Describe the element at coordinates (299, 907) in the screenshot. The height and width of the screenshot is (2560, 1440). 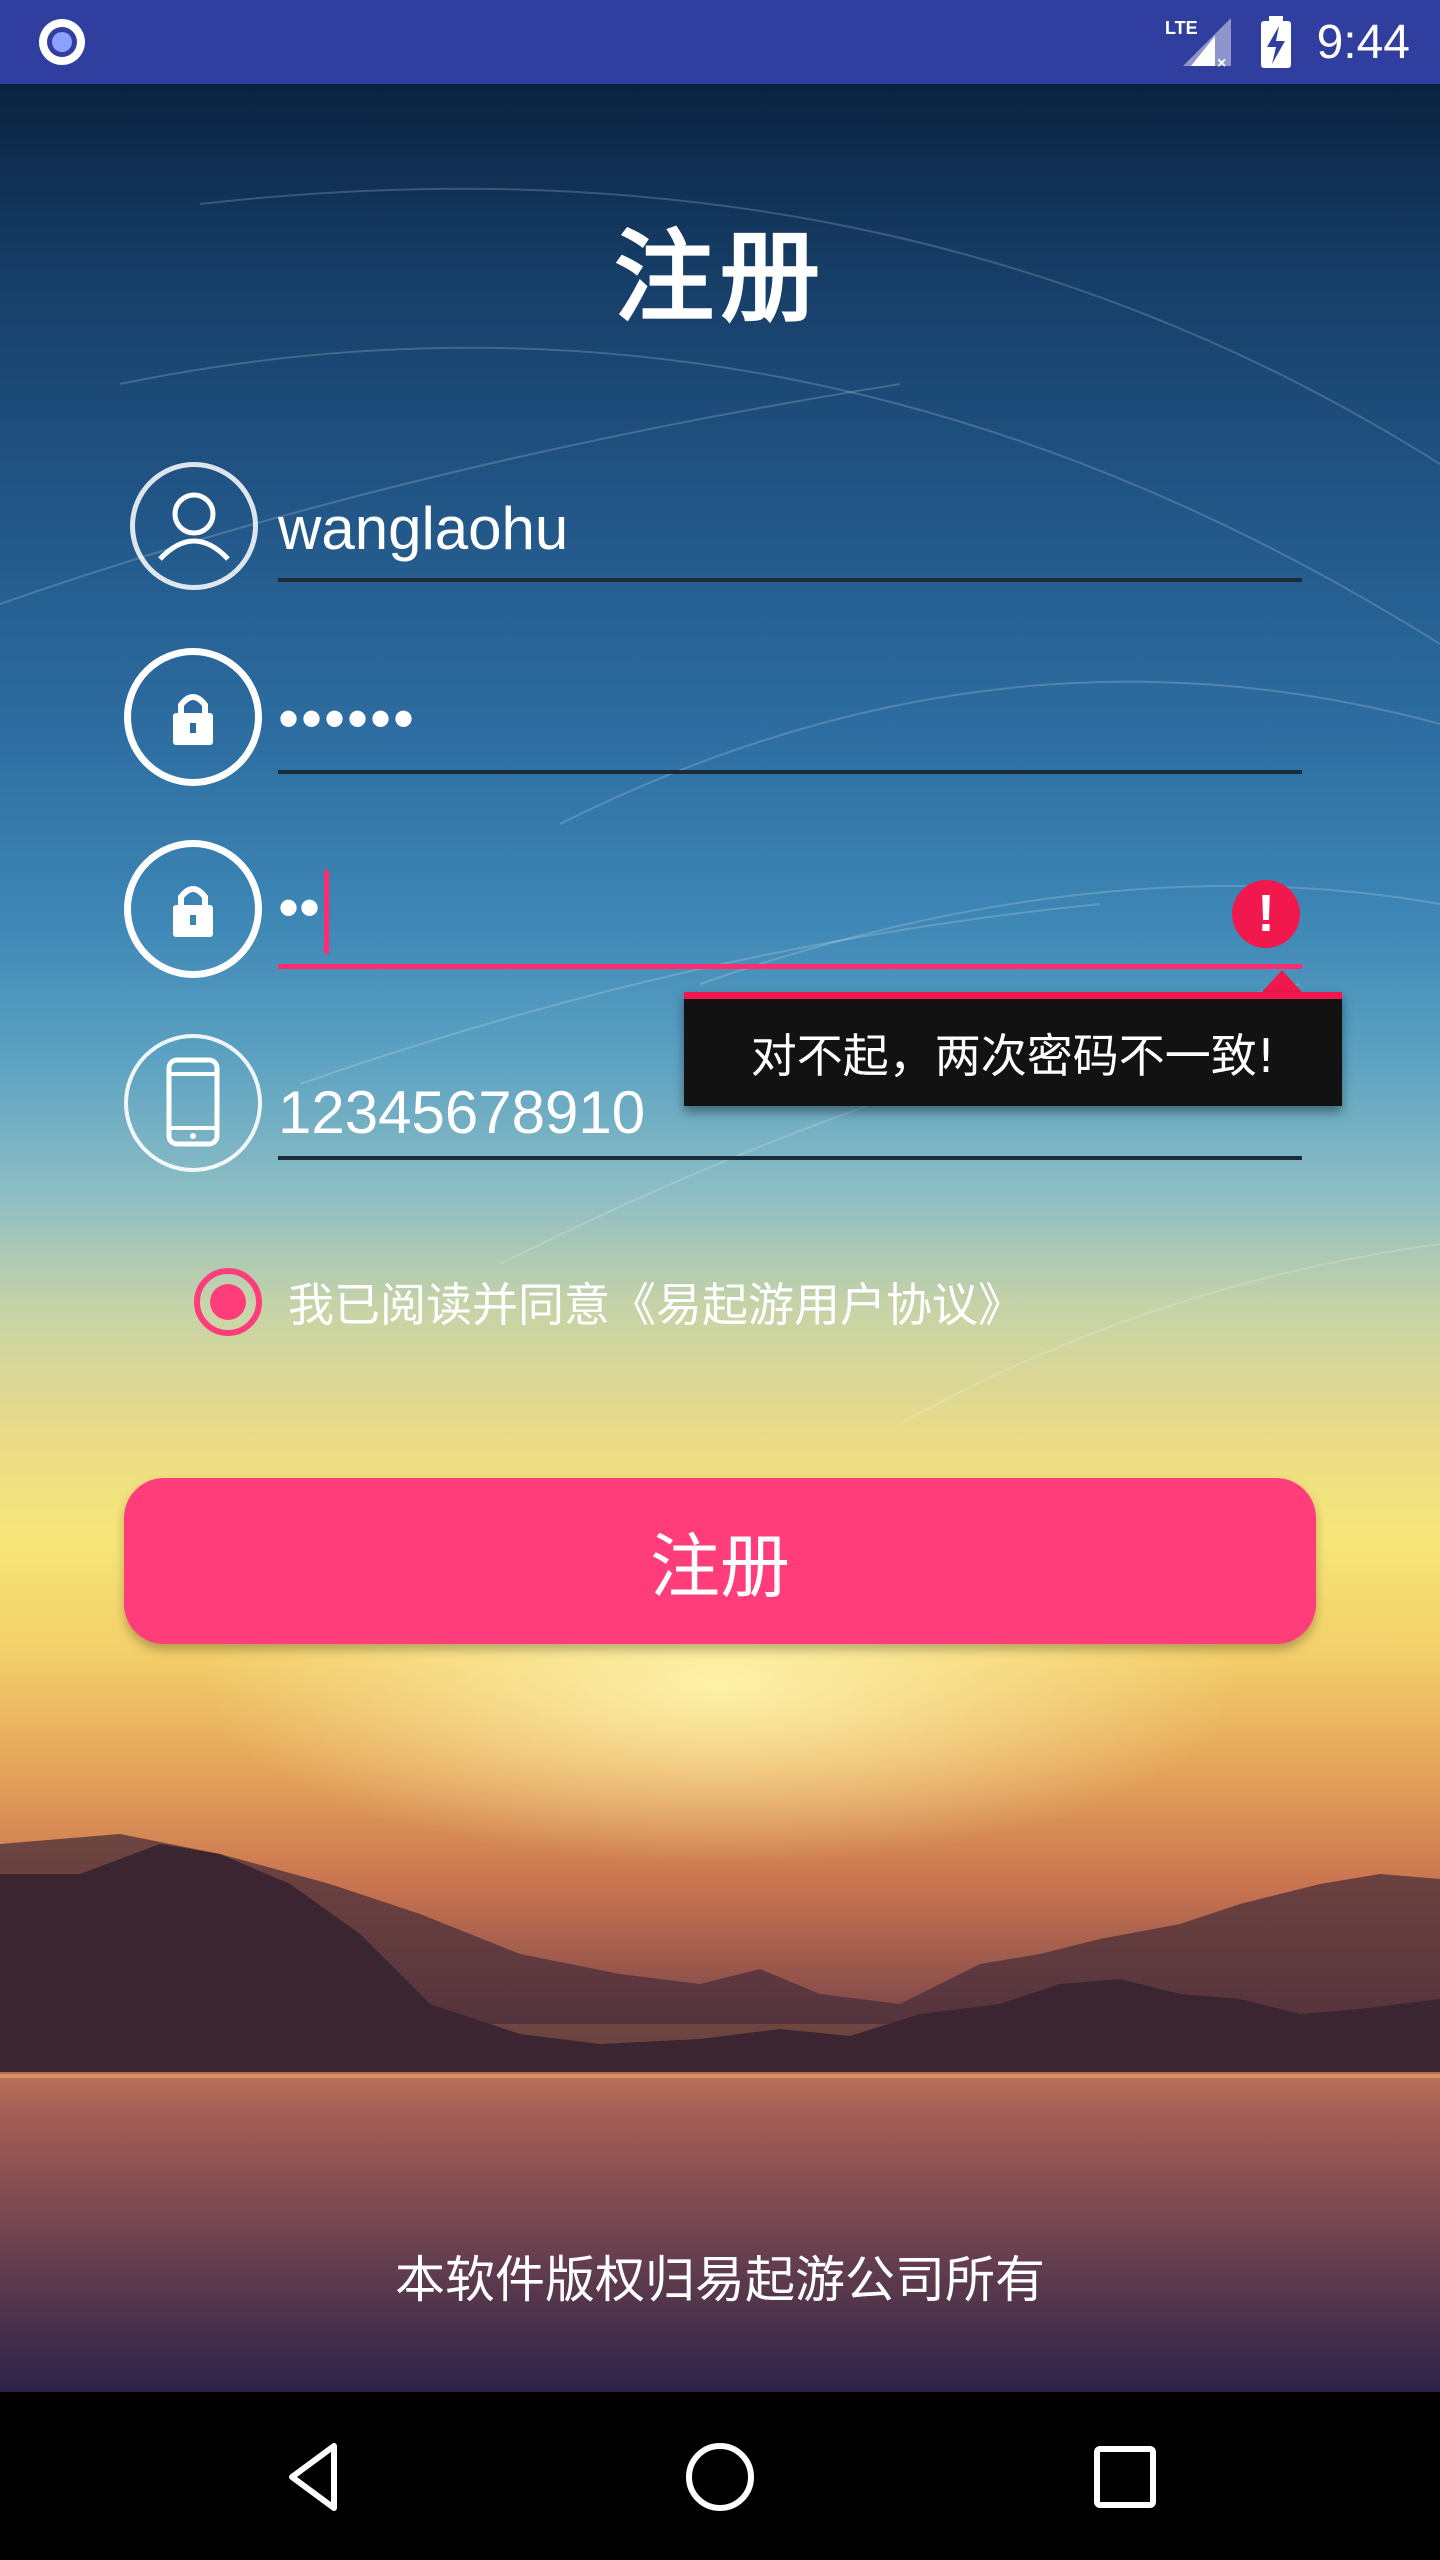
I see `confirm-password-value: ••` at that location.